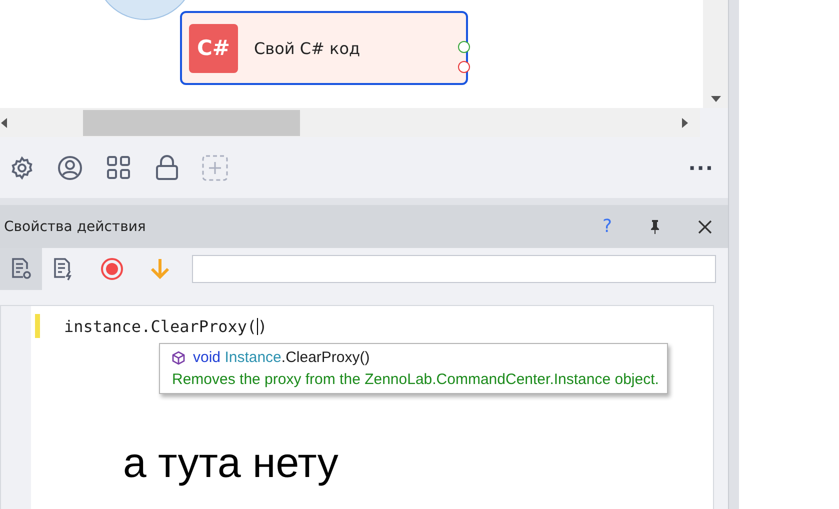 The width and height of the screenshot is (839, 509). I want to click on code-line: instance.ClearProxy(), so click(166, 326).